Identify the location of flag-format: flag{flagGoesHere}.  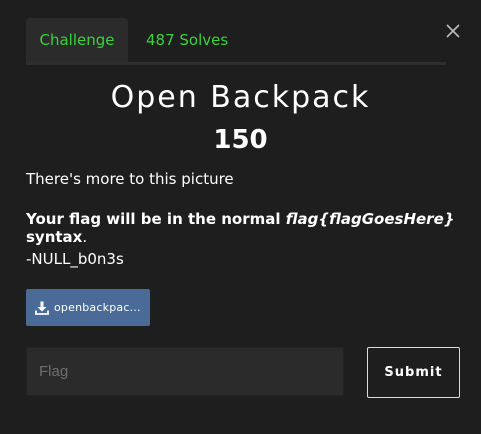
(370, 219).